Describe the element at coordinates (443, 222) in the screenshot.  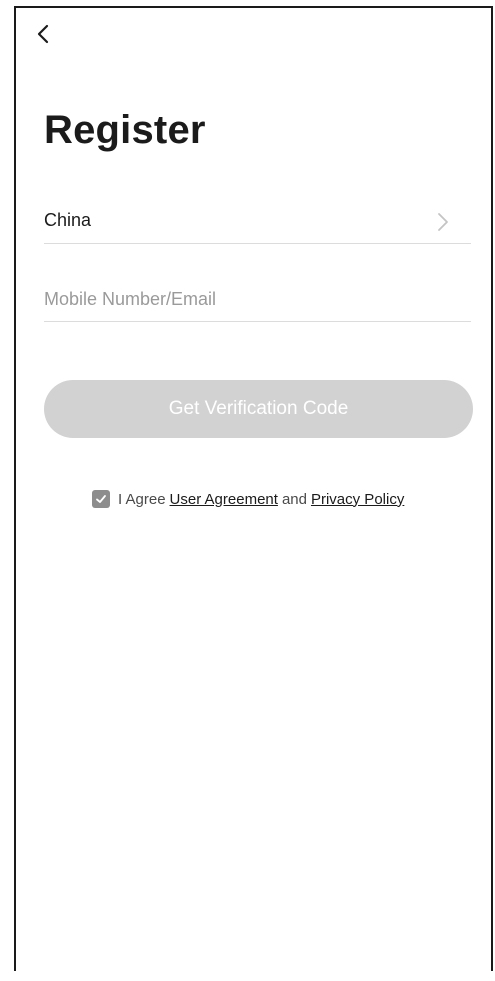
I see `chevron-right-icon` at that location.